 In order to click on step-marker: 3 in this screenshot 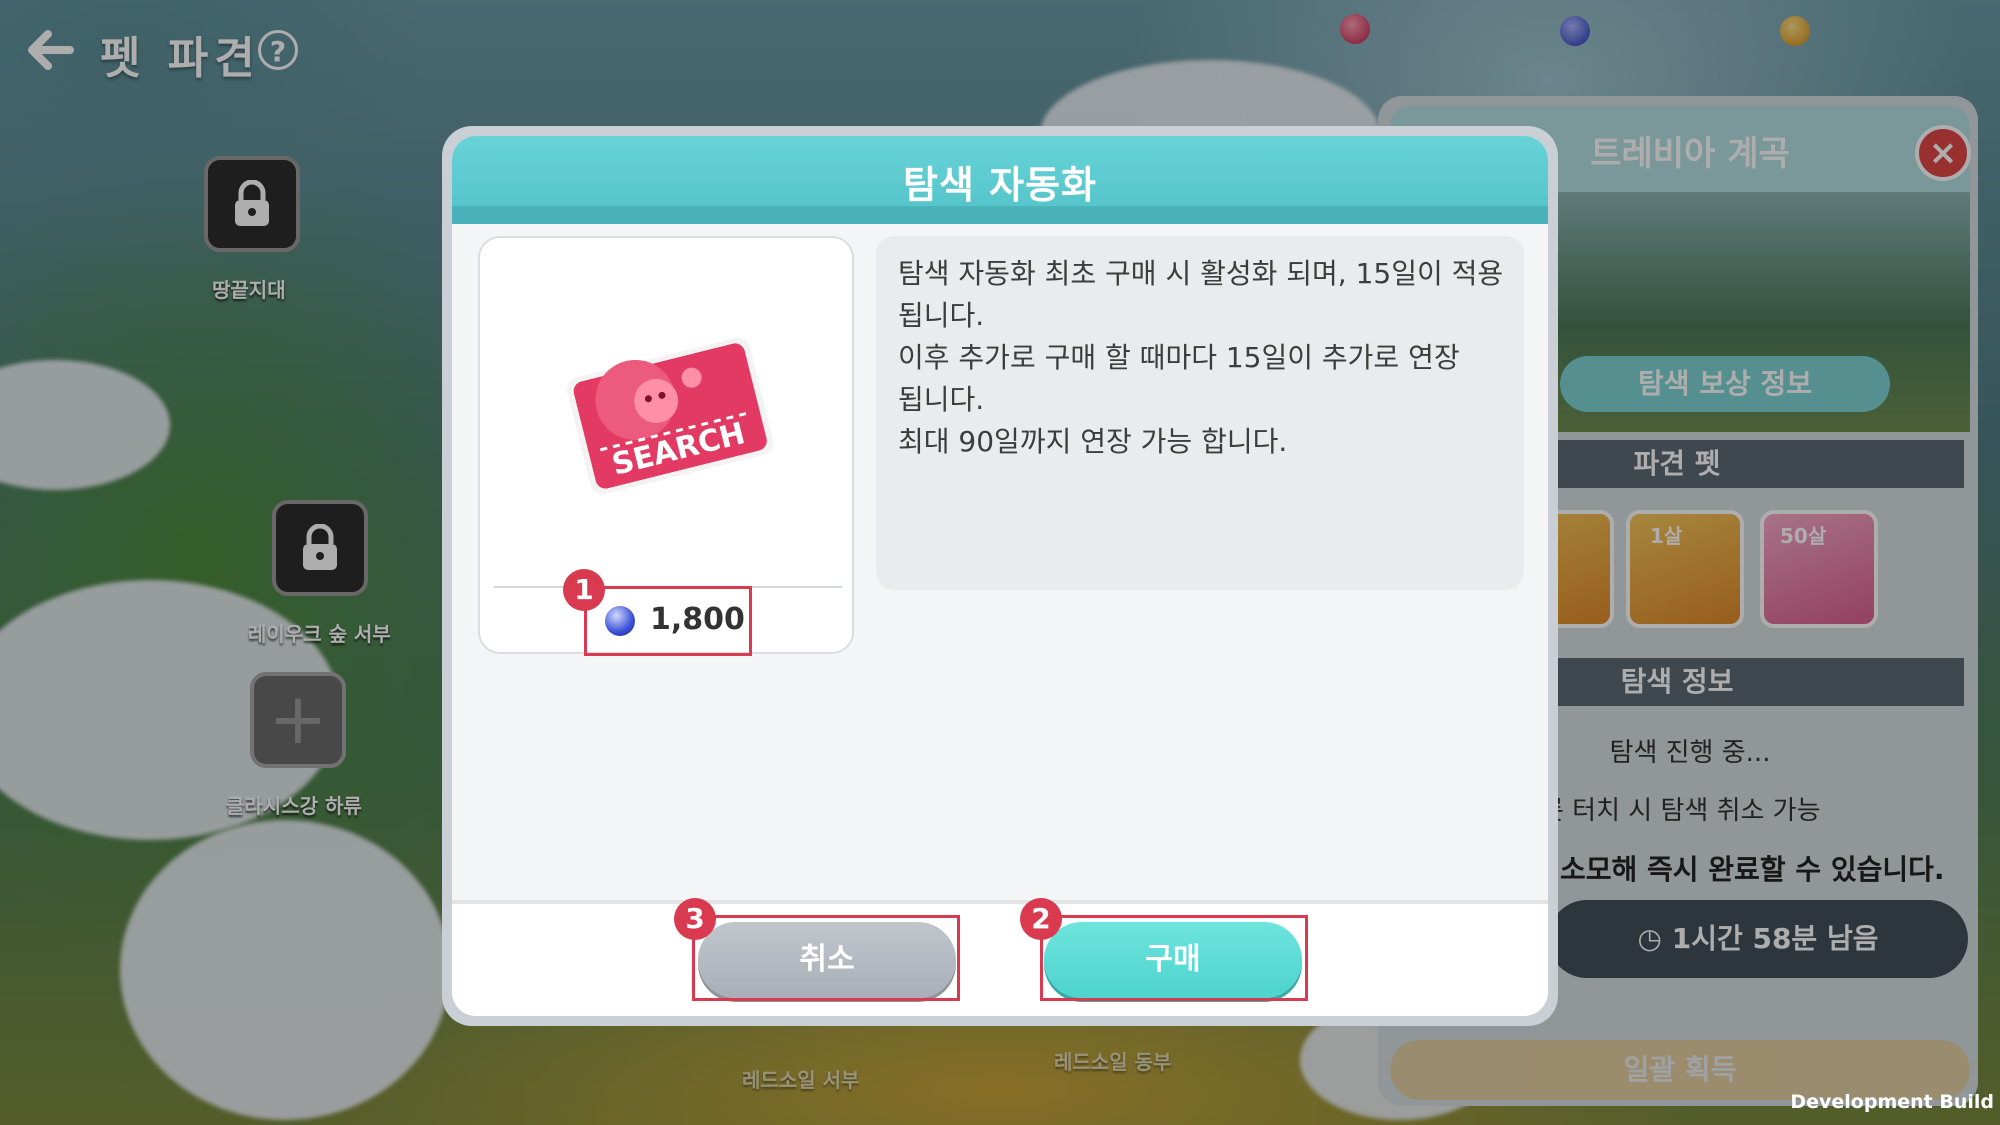, I will do `click(695, 919)`.